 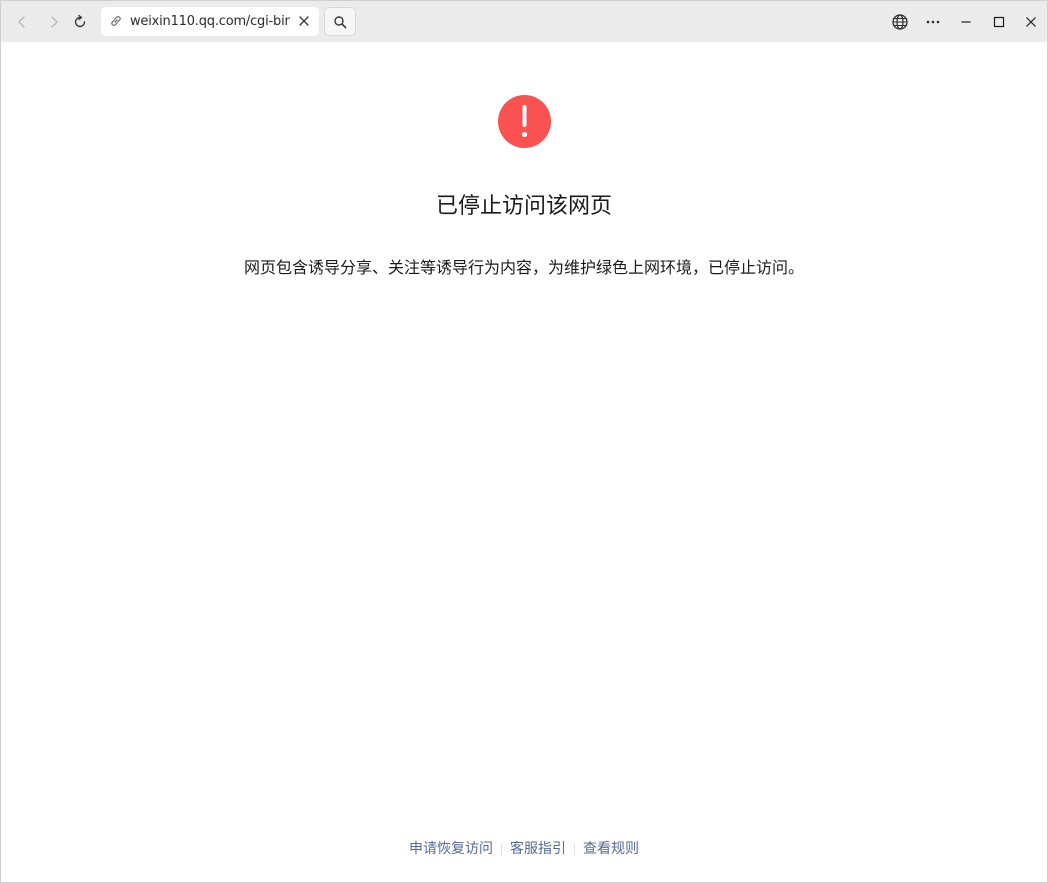 What do you see at coordinates (451, 849) in the screenshot?
I see `request-restore-link: 申请恢复访问` at bounding box center [451, 849].